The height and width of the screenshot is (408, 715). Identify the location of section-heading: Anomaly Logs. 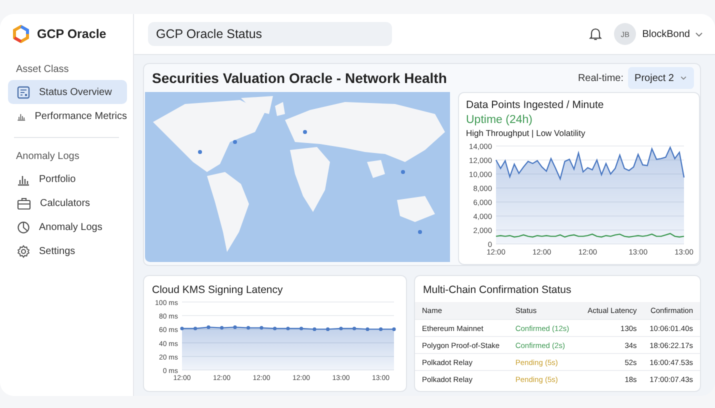
(47, 157).